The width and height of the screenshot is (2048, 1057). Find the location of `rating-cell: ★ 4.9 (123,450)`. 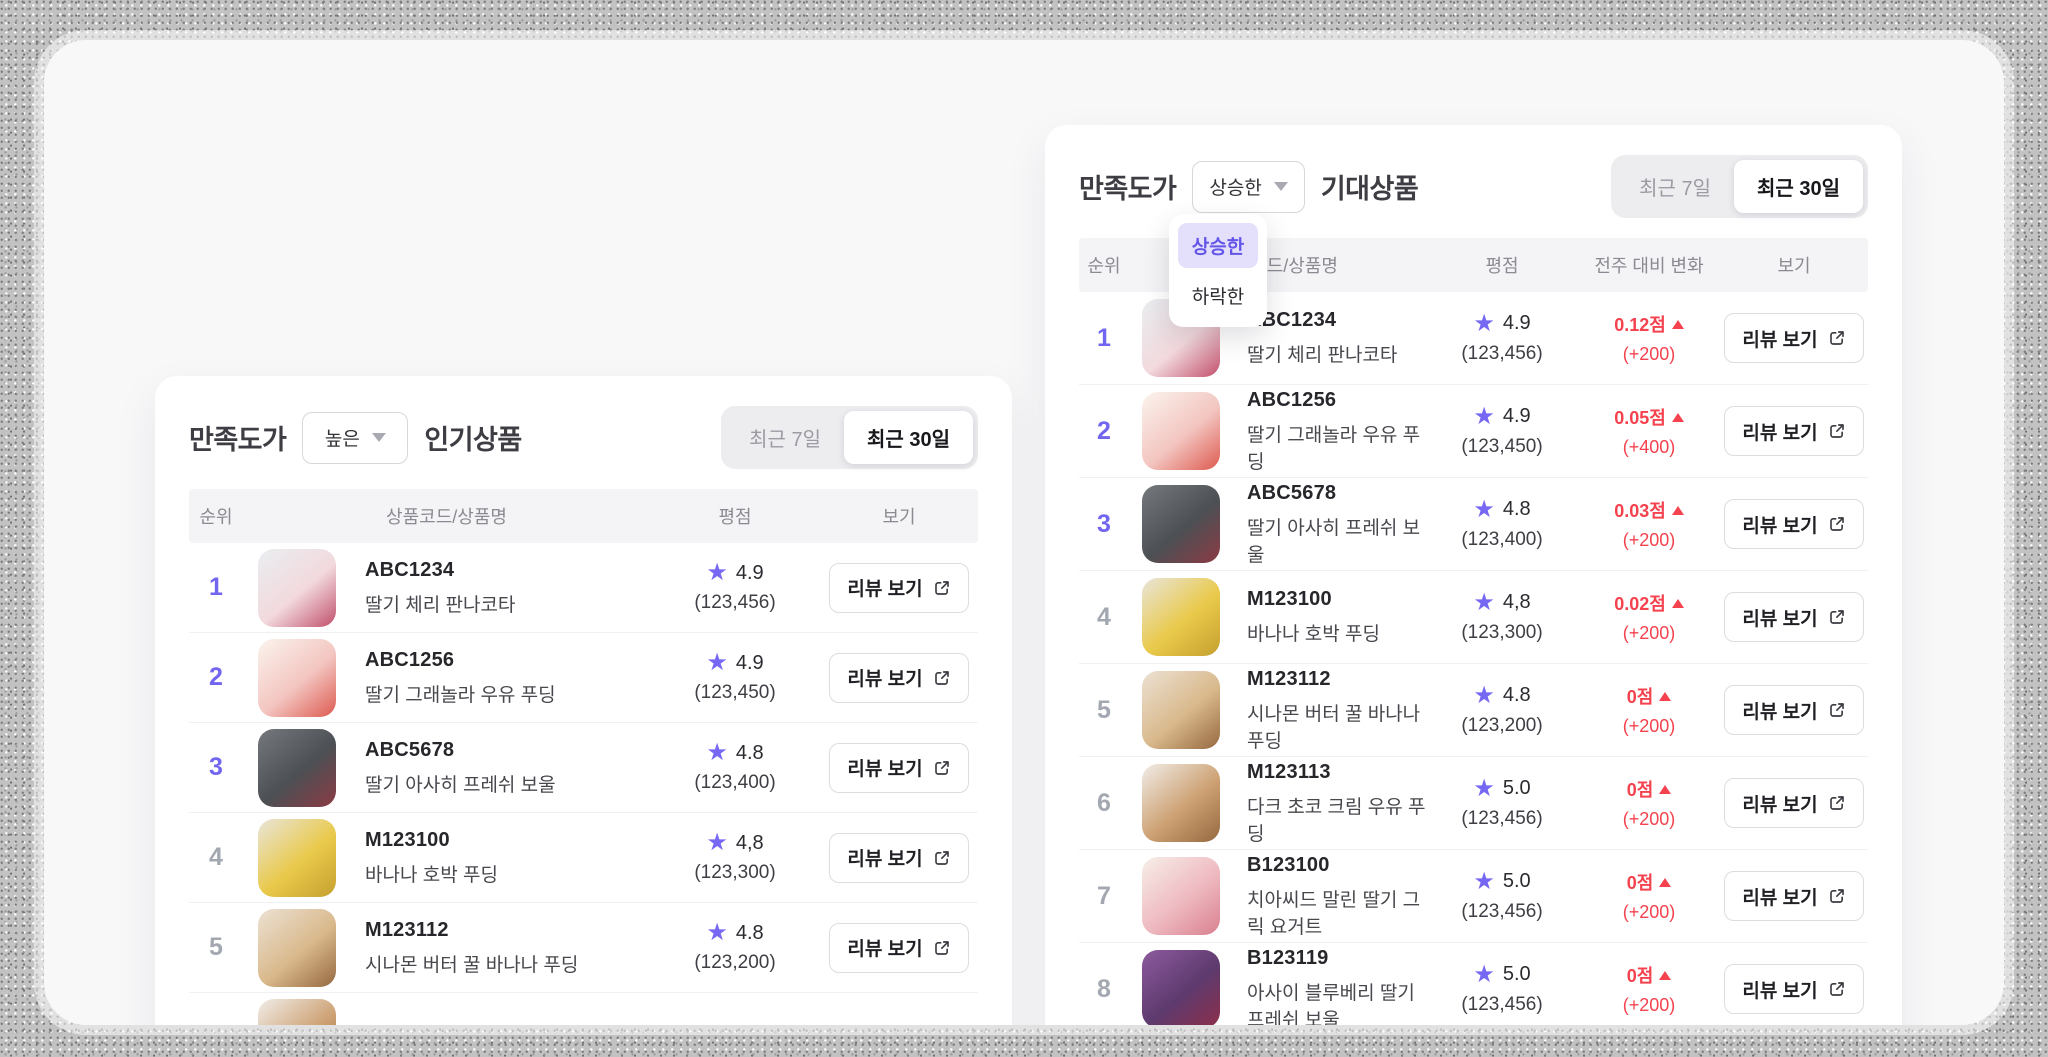

rating-cell: ★ 4.9 (123,450) is located at coordinates (1502, 431).